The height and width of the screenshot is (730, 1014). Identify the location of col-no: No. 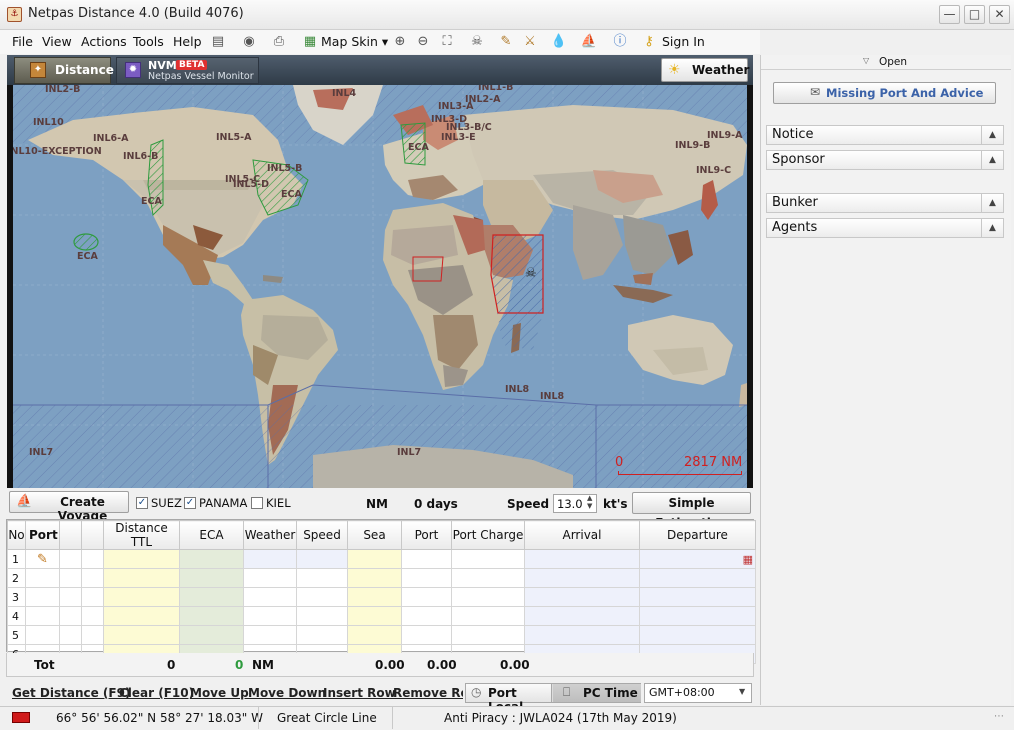
(16, 535).